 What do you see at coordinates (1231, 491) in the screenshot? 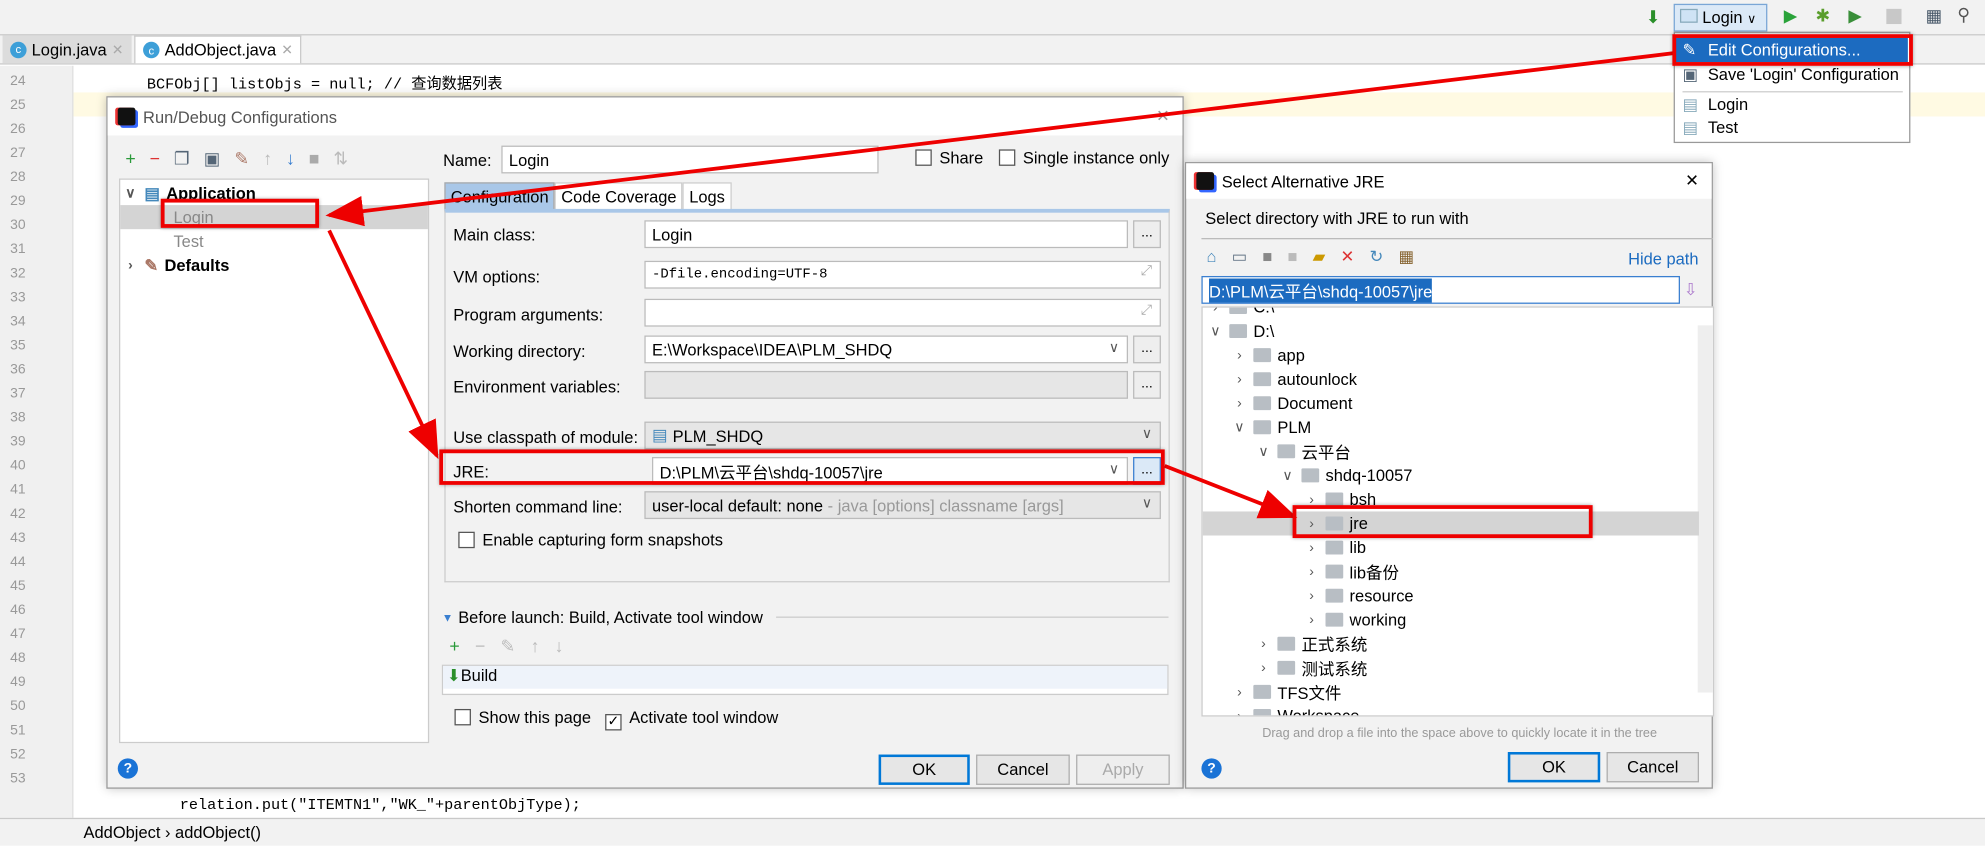
I see `arrow-jre-to-folder` at bounding box center [1231, 491].